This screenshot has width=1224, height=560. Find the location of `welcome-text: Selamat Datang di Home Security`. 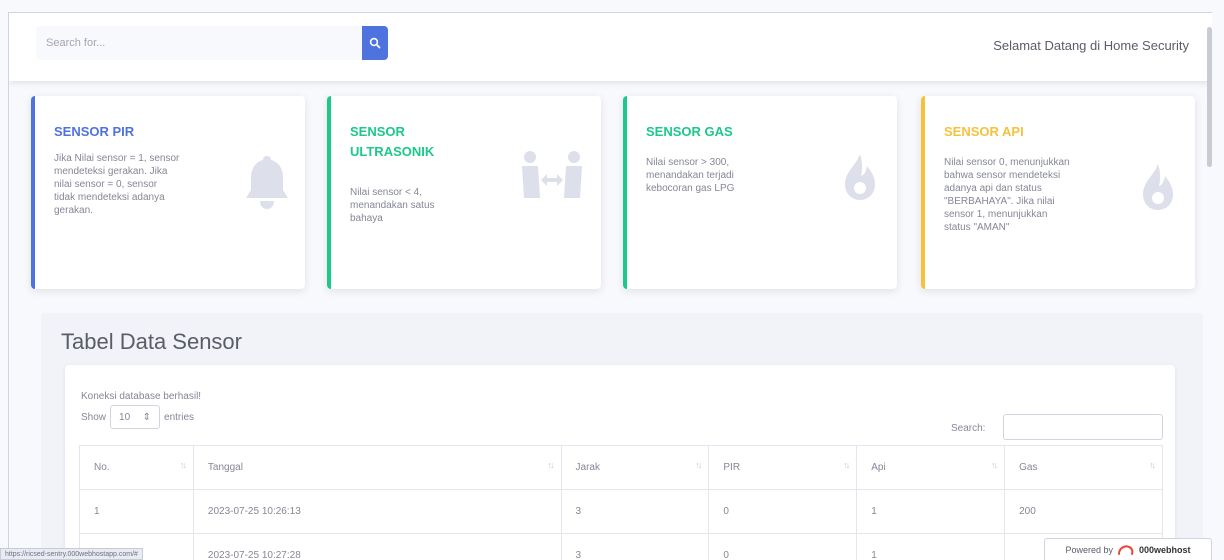

welcome-text: Selamat Datang di Home Security is located at coordinates (1091, 45).